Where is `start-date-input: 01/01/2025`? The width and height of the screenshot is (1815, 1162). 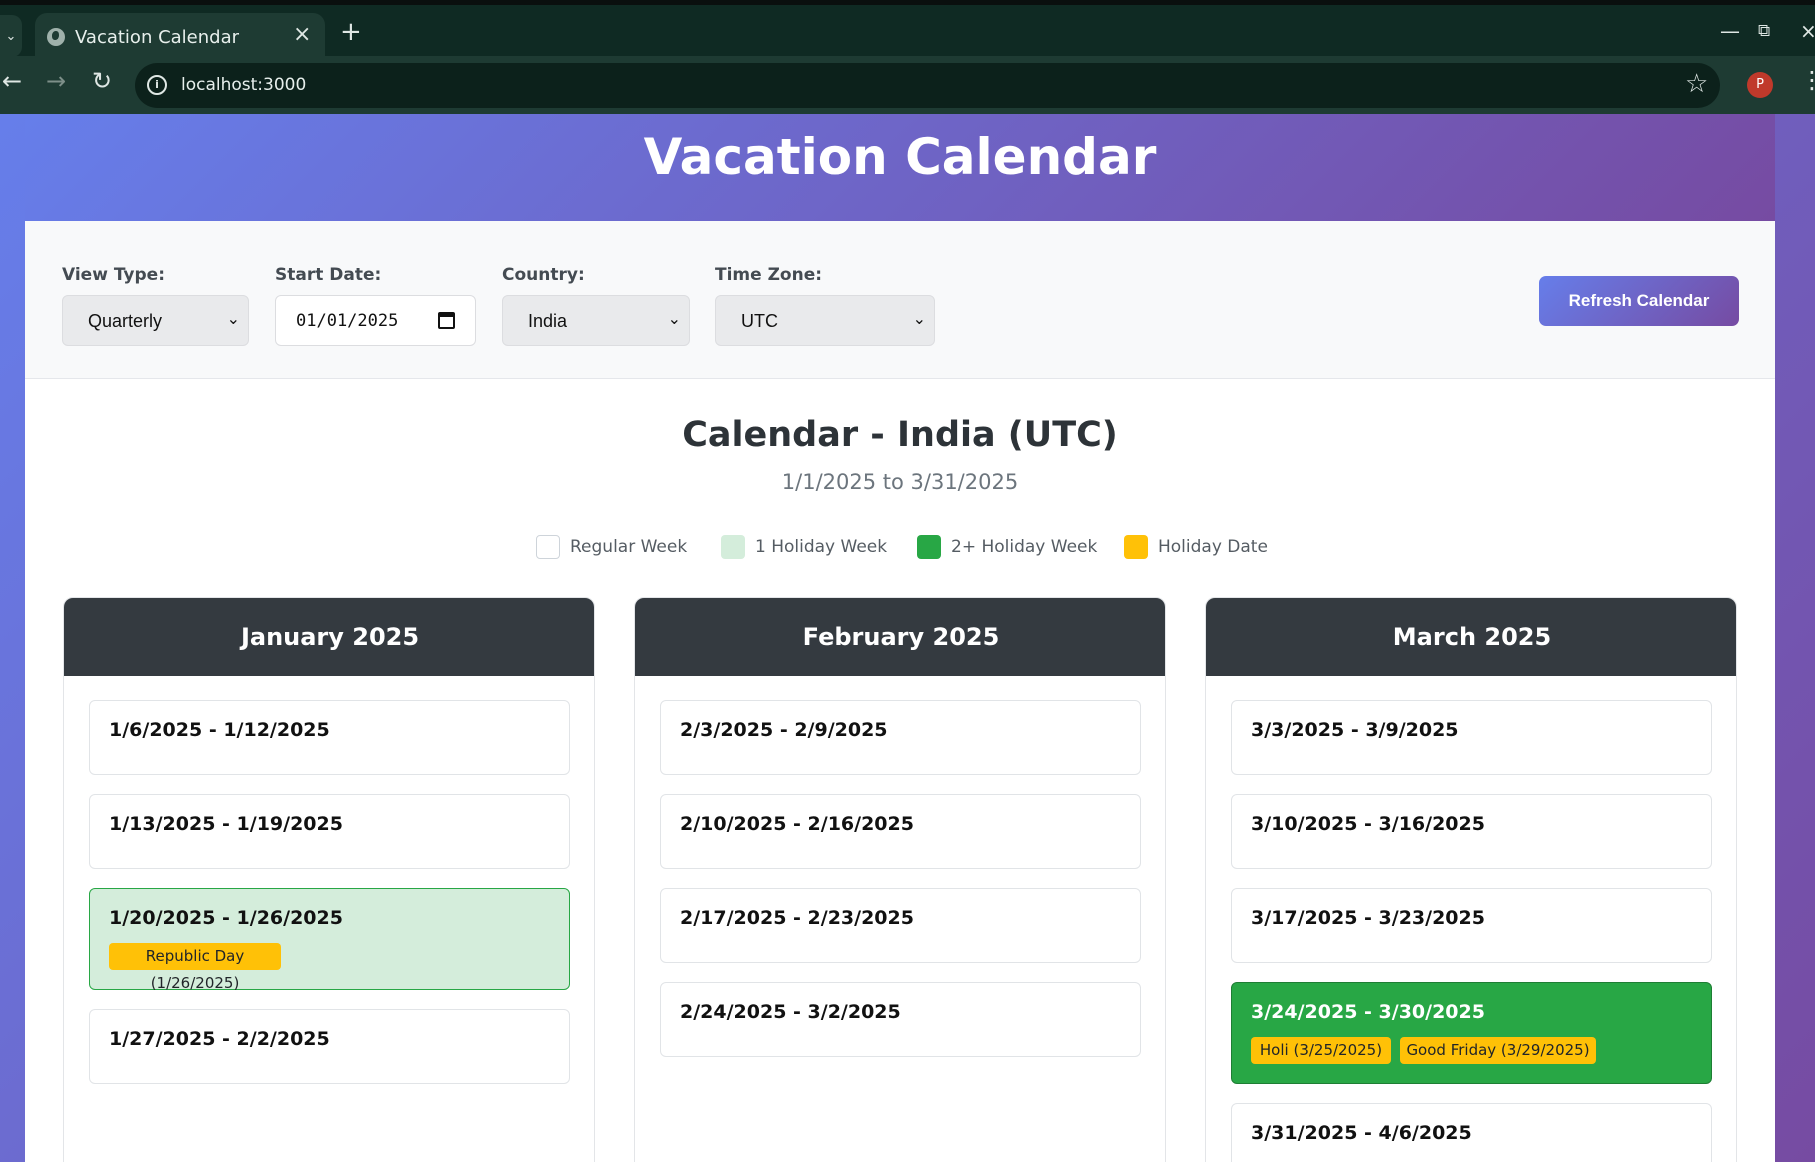 start-date-input: 01/01/2025 is located at coordinates (375, 320).